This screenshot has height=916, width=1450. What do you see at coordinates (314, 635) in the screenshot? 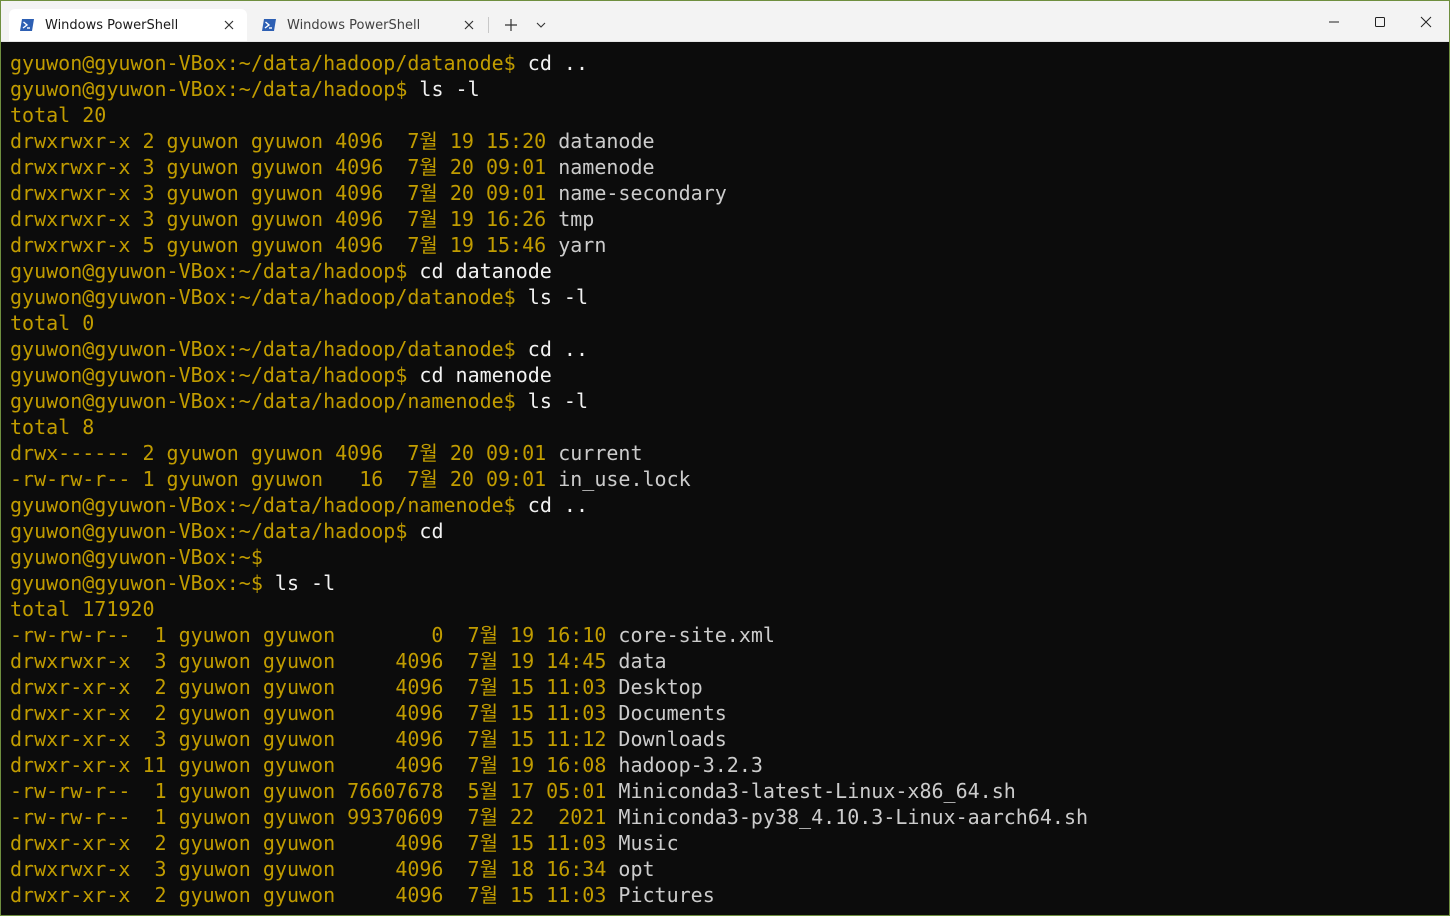
I see `entry-metadata: -rw-rw-r-- 1 gyuwon gyuwon 0 7월 19 16:10` at bounding box center [314, 635].